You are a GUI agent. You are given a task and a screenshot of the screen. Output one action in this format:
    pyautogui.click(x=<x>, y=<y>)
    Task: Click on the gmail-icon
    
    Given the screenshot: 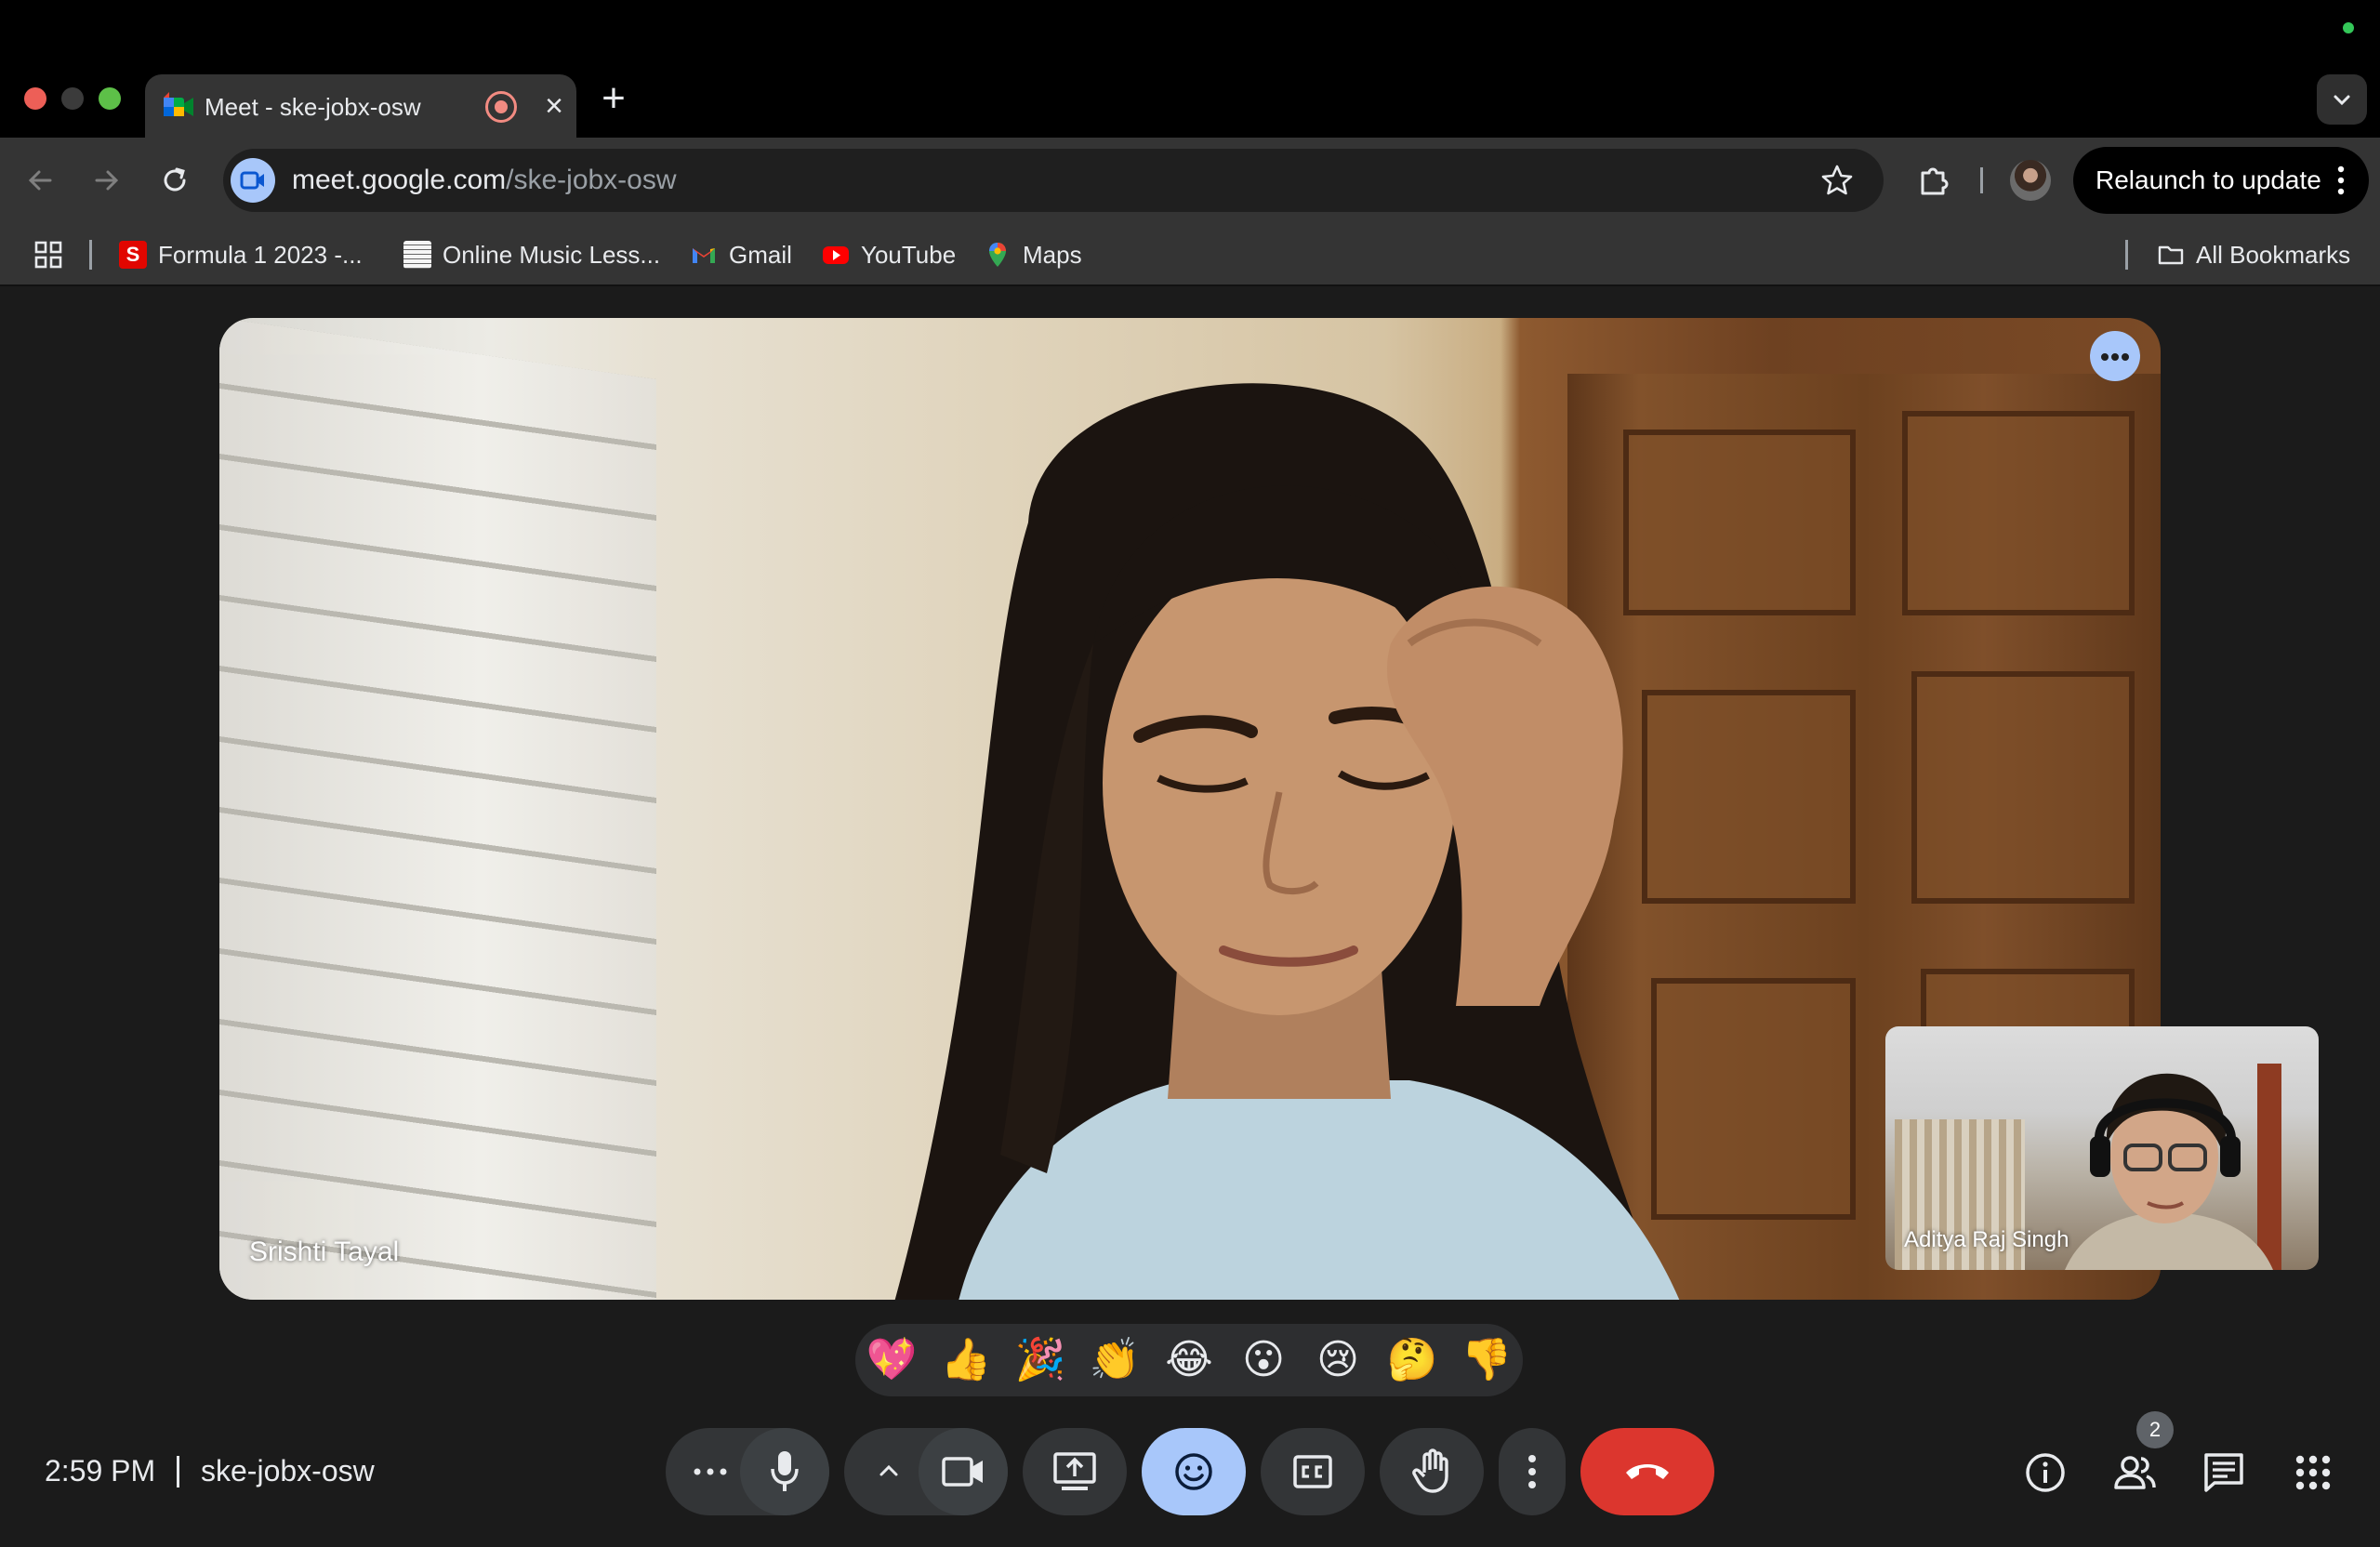 What is the action you would take?
    pyautogui.click(x=704, y=255)
    